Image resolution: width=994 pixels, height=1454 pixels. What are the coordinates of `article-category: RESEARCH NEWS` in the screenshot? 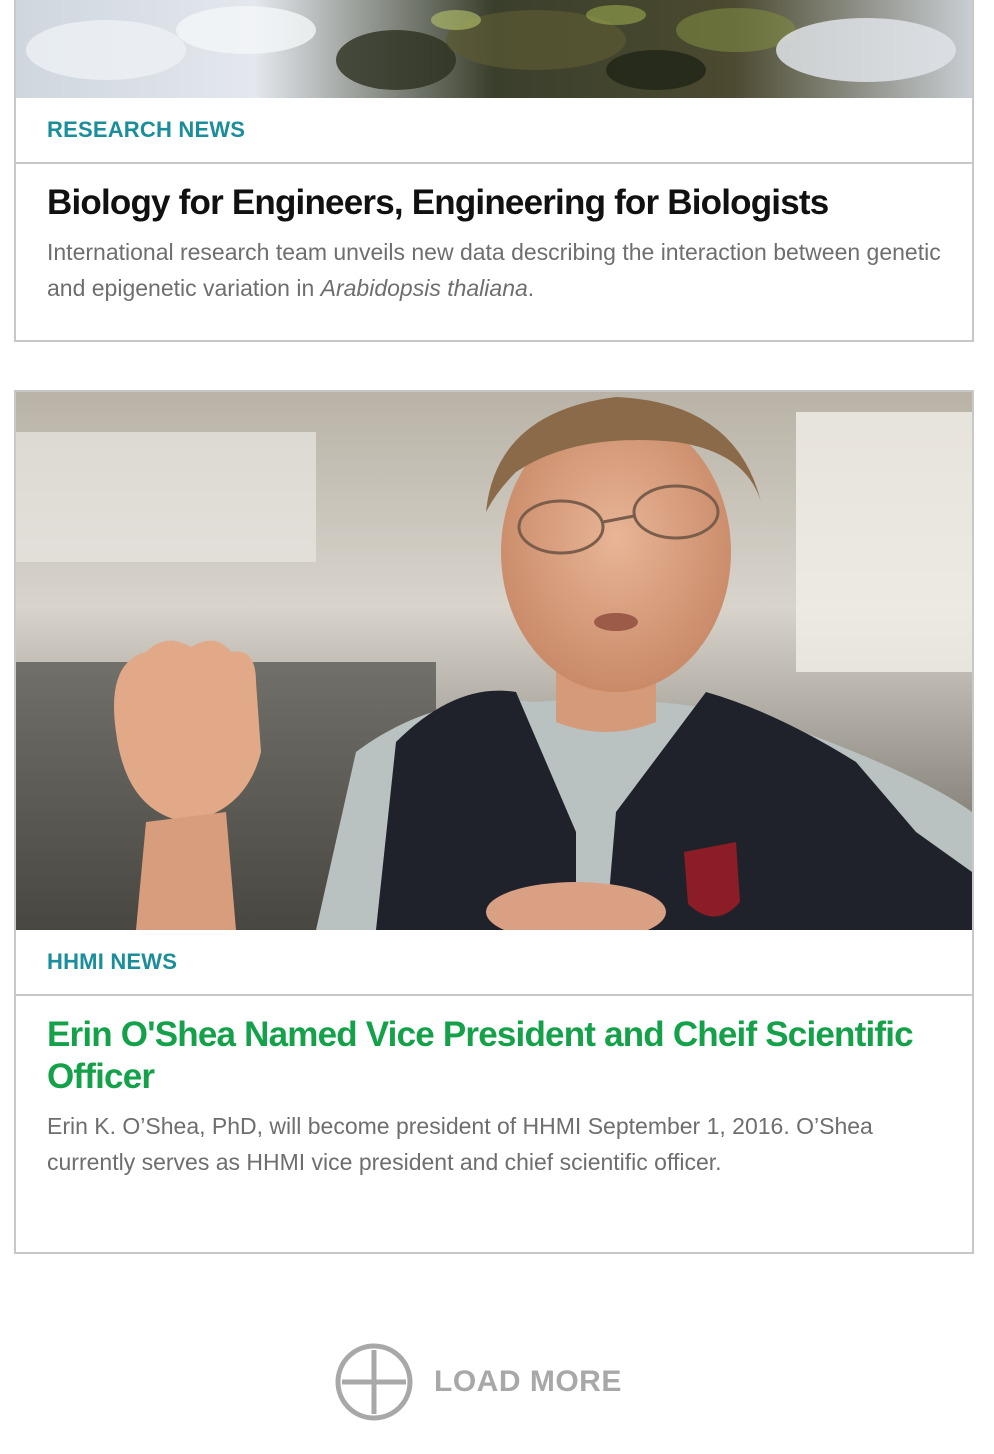 It's located at (494, 131).